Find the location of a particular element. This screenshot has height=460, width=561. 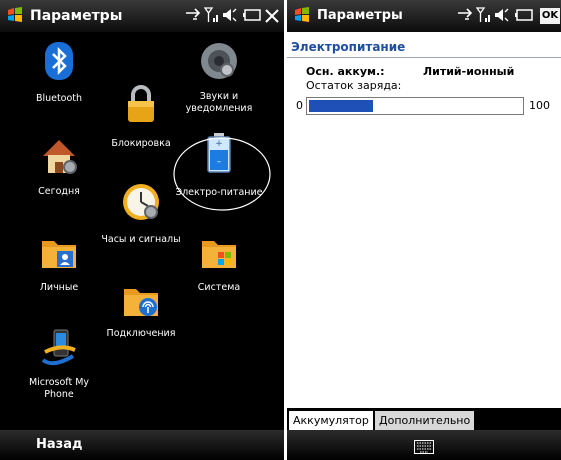

tile-connections-label: Подключения is located at coordinates (141, 333).